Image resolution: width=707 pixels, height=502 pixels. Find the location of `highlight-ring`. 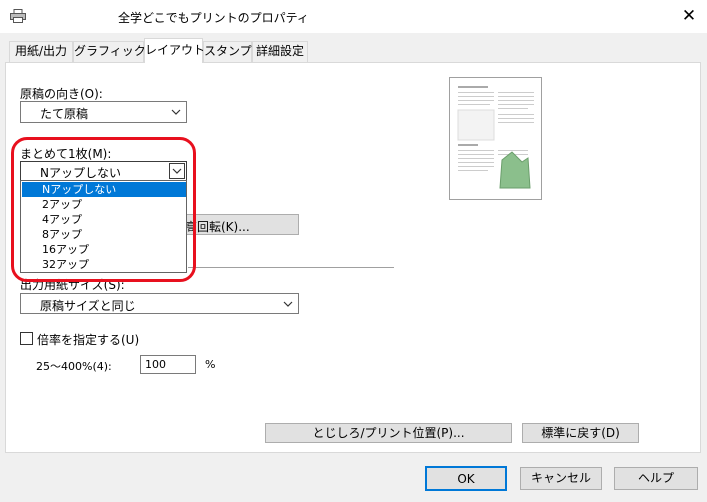

highlight-ring is located at coordinates (103, 209).